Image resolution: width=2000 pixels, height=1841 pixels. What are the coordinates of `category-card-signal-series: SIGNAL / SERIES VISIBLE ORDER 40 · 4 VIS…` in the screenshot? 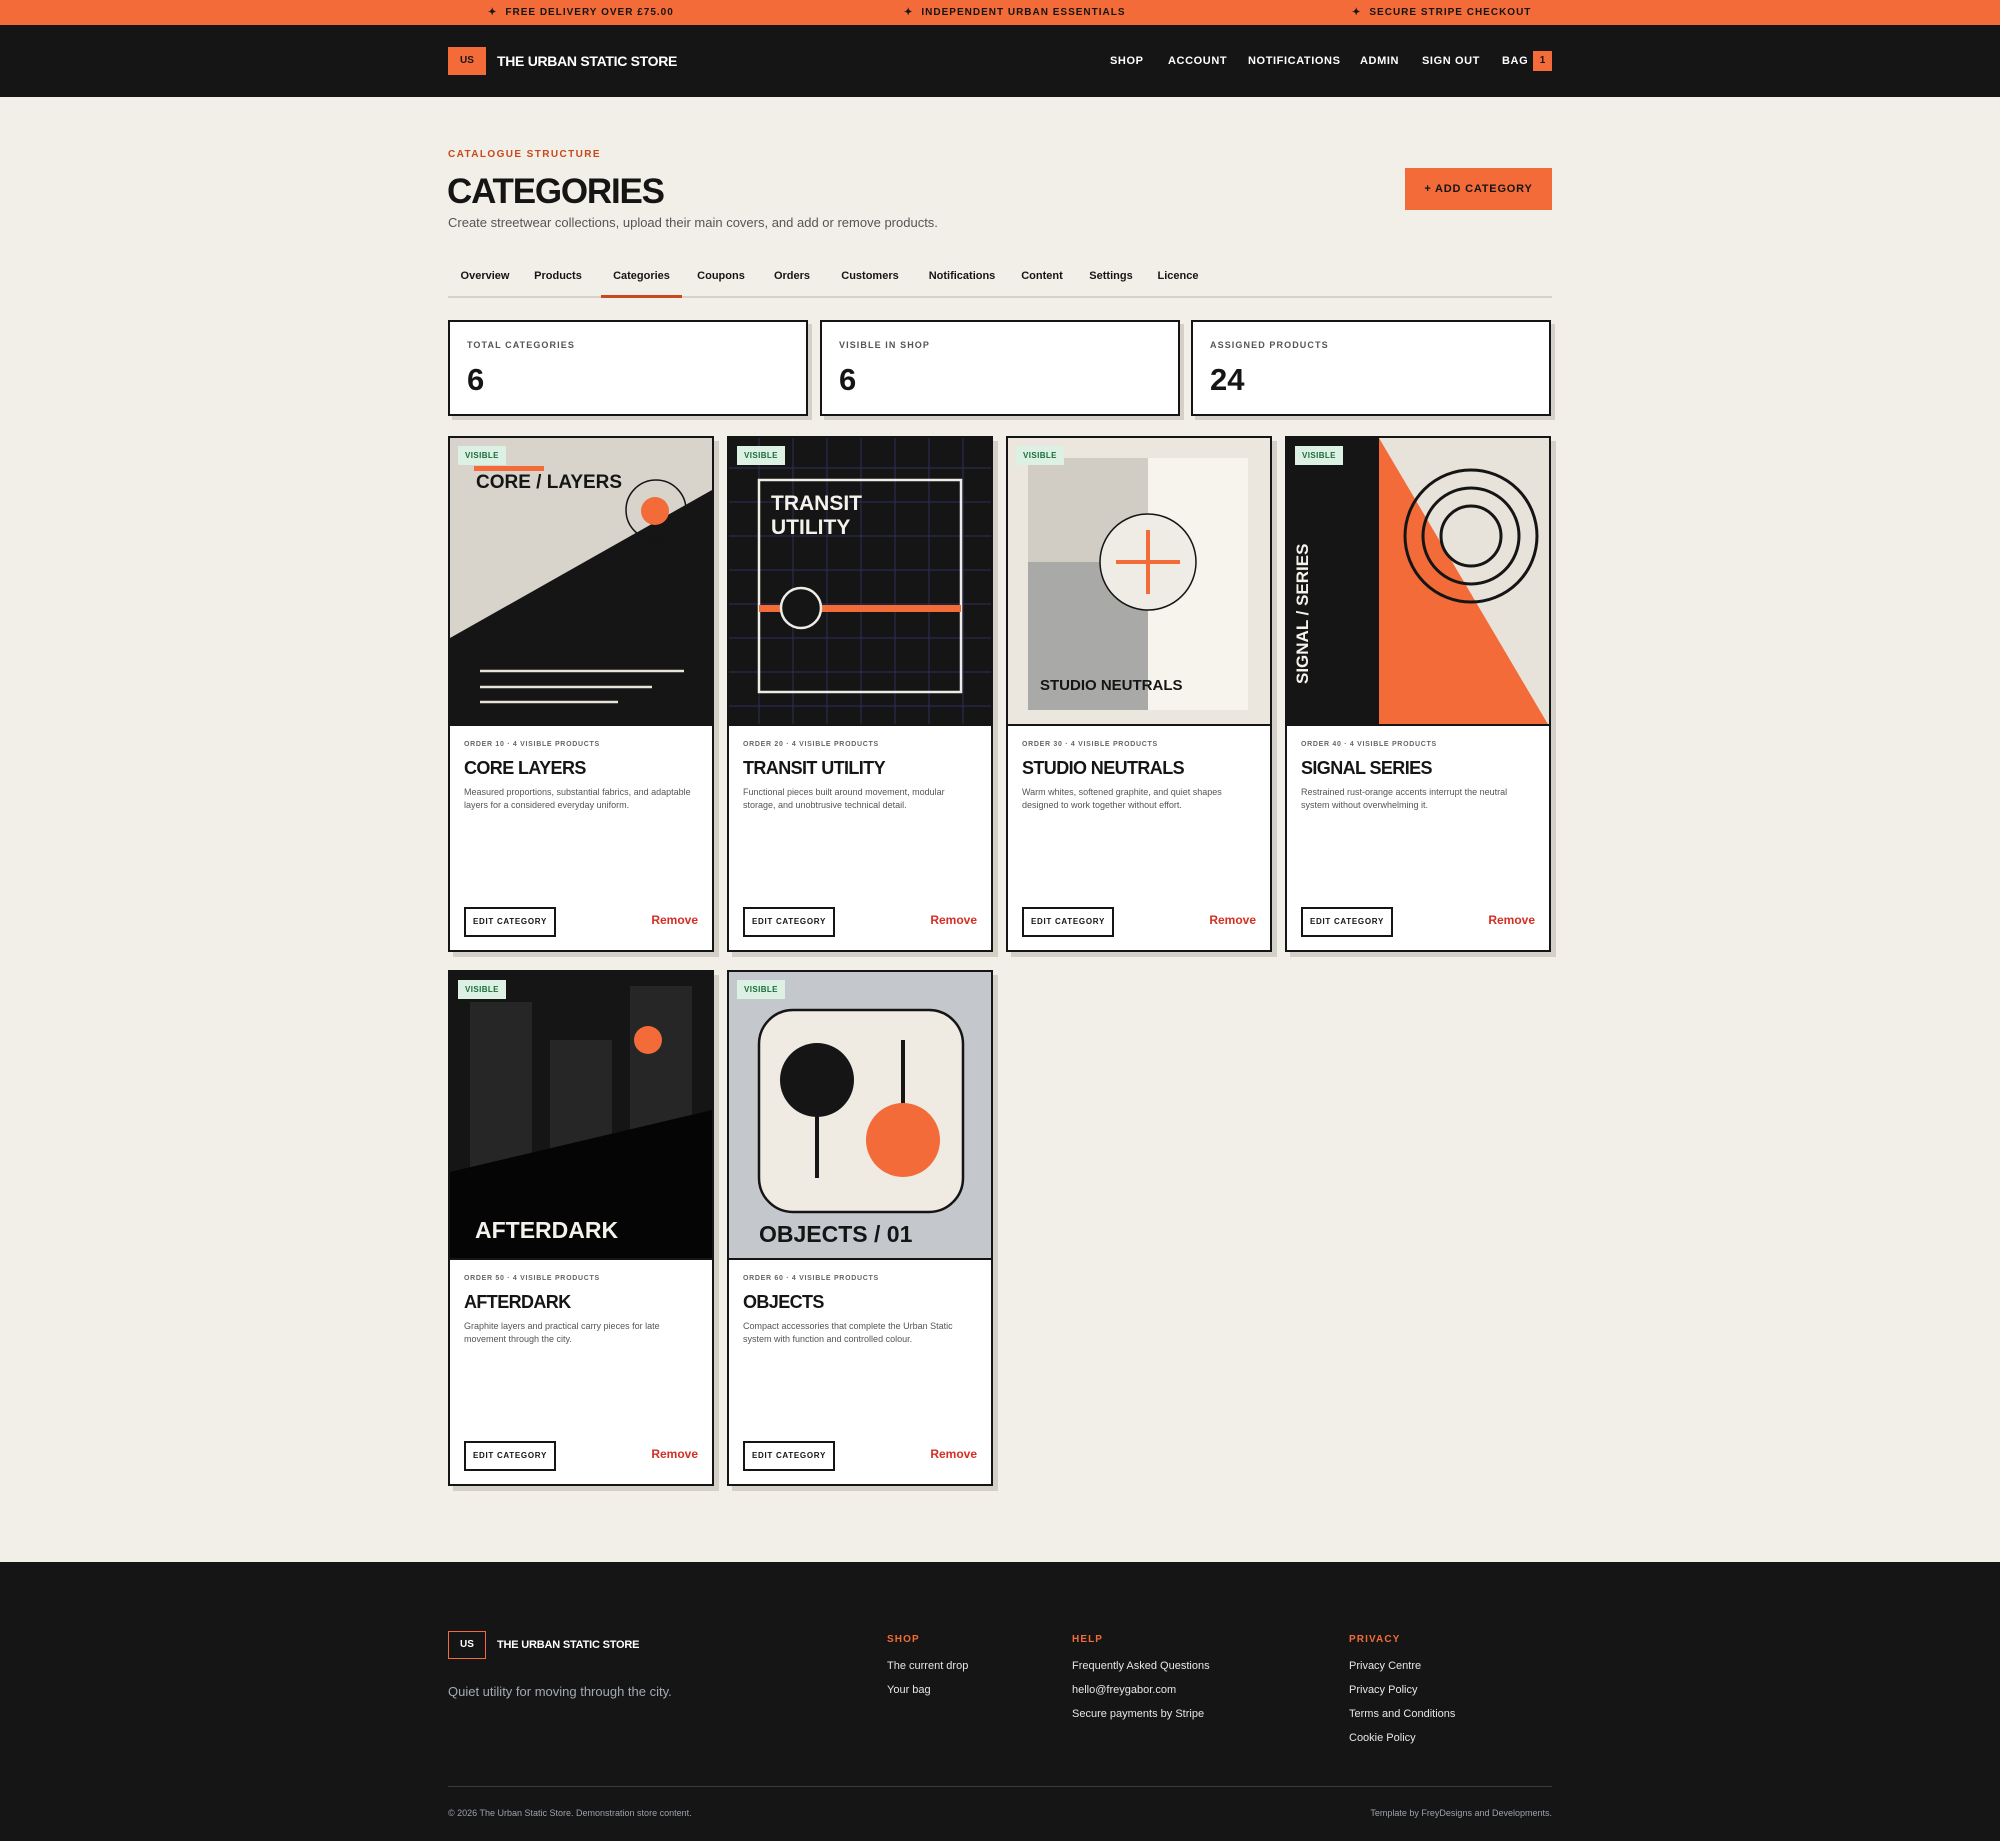 It's located at (1418, 694).